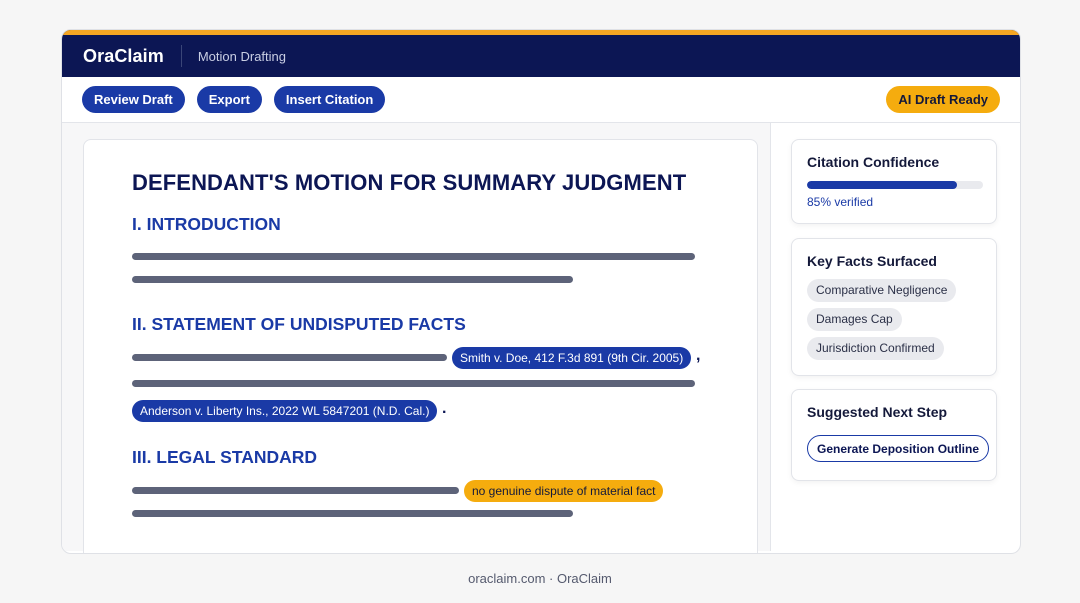 The width and height of the screenshot is (1080, 603). What do you see at coordinates (444, 408) in the screenshot?
I see `punctuation: .` at bounding box center [444, 408].